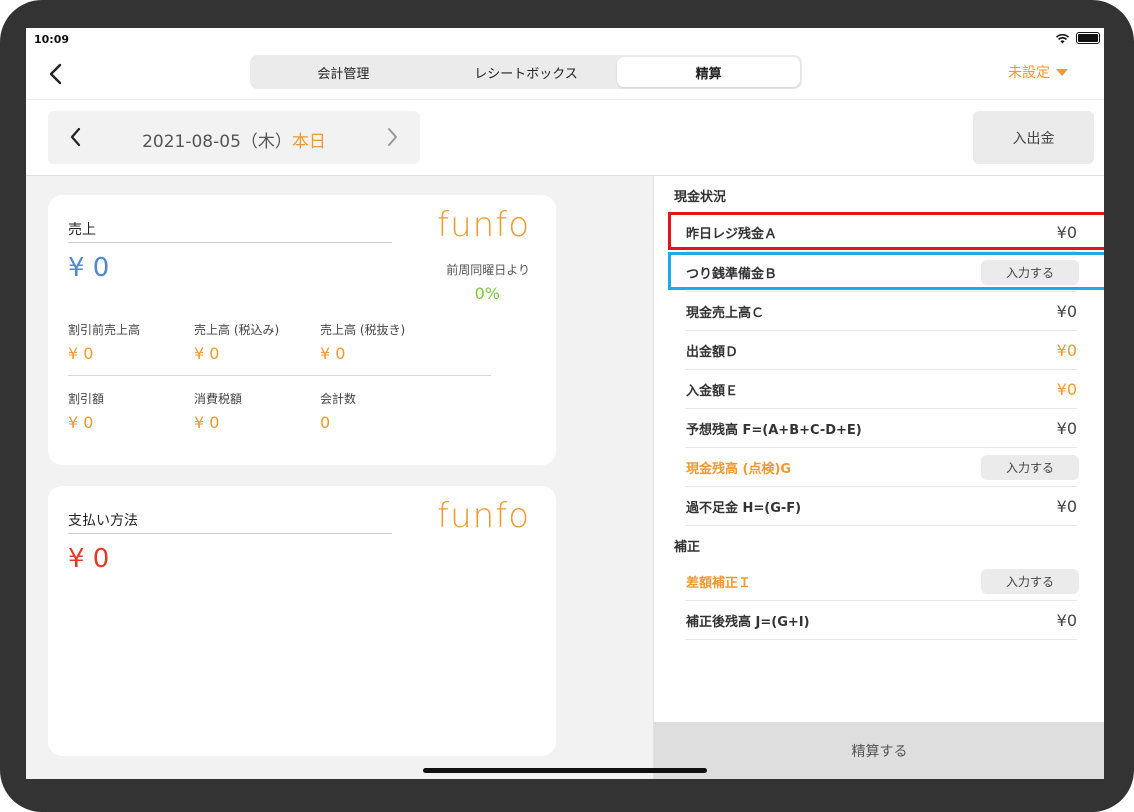 The image size is (1134, 812). Describe the element at coordinates (1062, 72) in the screenshot. I see `caret-down-icon` at that location.